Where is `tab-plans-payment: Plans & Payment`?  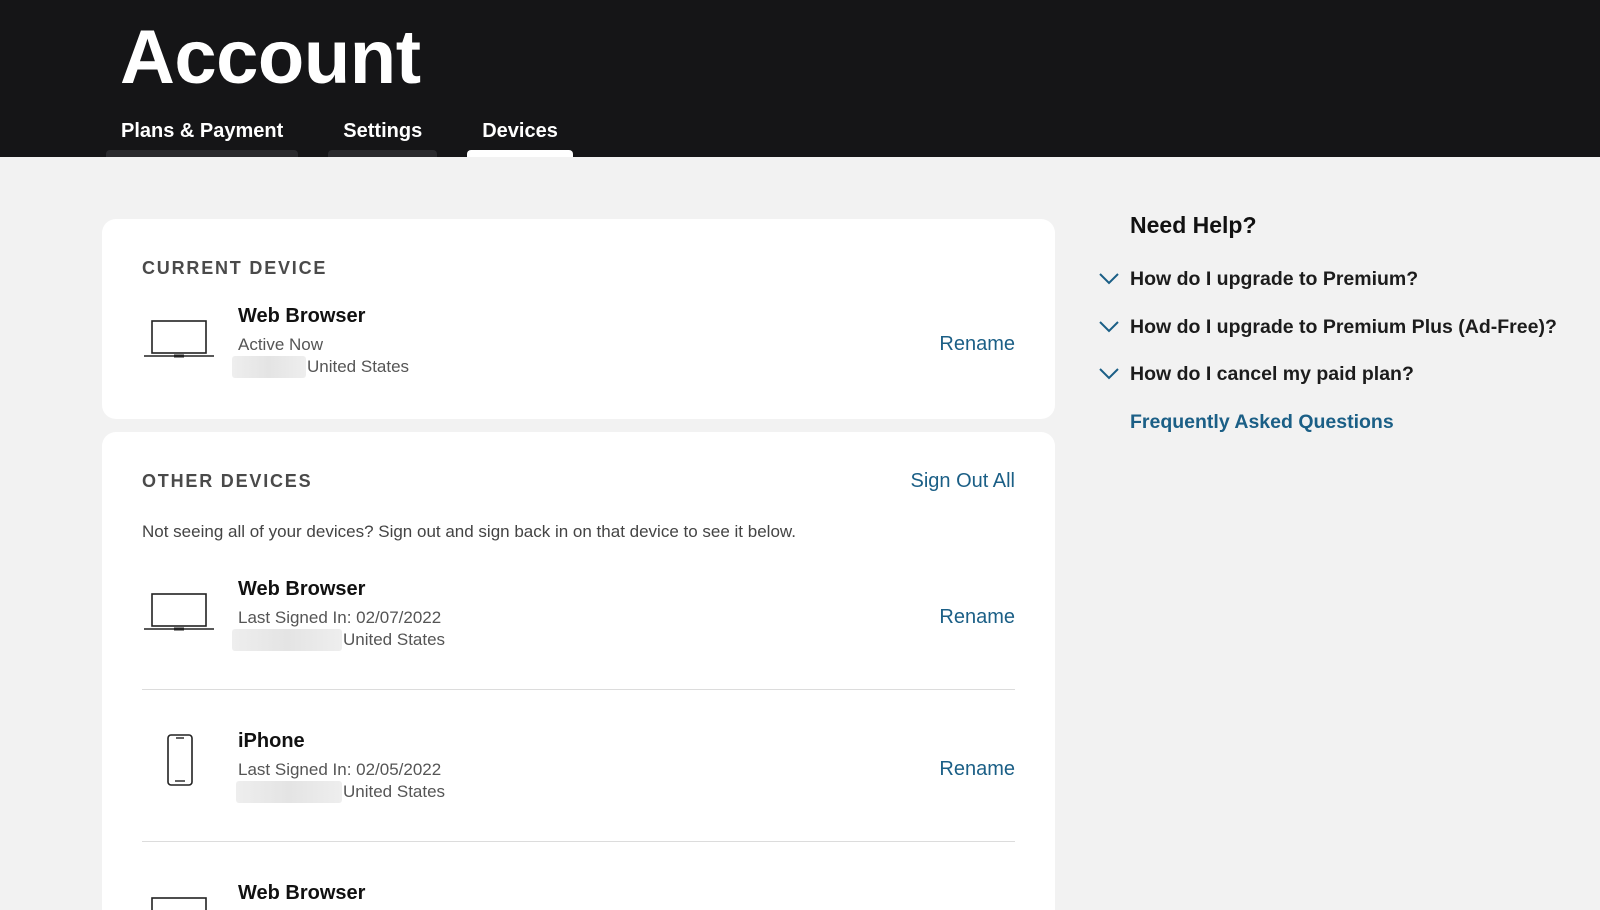
tab-plans-payment: Plans & Payment is located at coordinates (202, 134).